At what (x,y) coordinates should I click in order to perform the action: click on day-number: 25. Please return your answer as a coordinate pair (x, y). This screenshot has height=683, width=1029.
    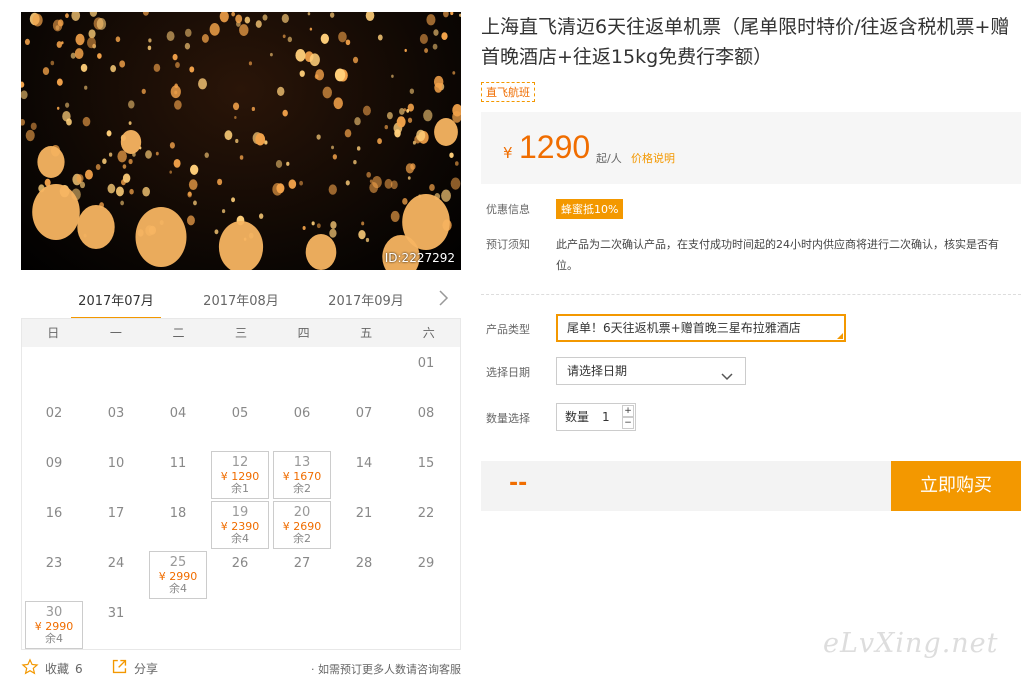
    Looking at the image, I should click on (178, 562).